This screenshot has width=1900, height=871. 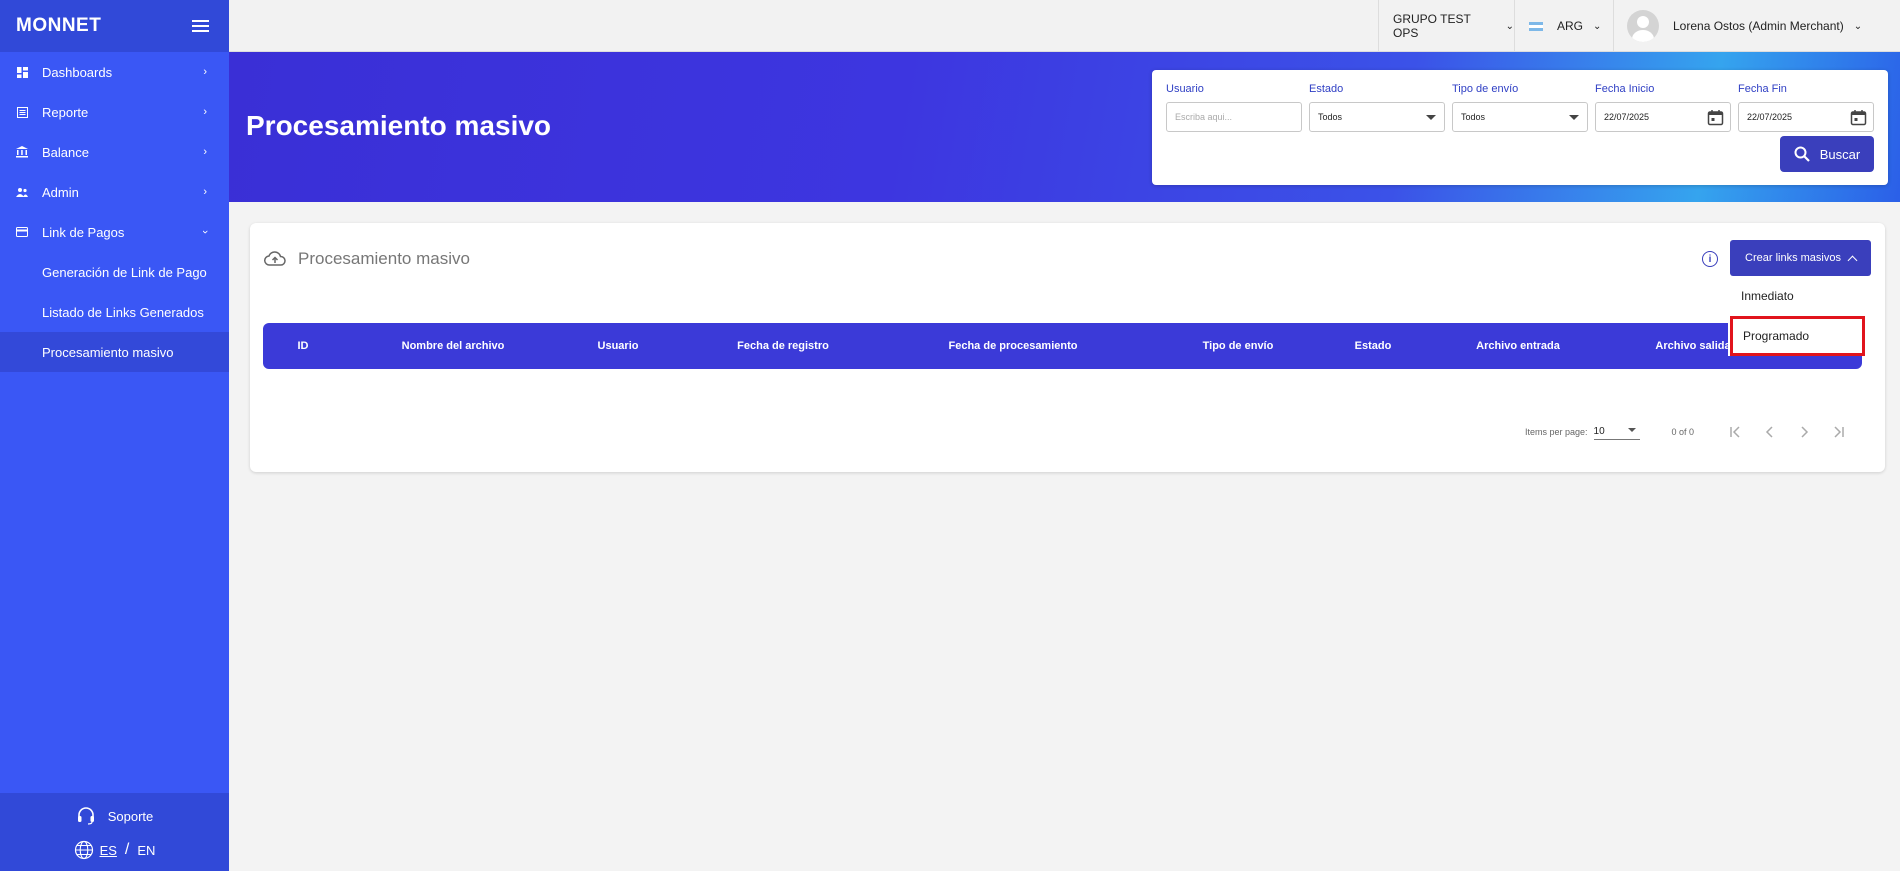 What do you see at coordinates (275, 258) in the screenshot?
I see `cloud-upload-icon` at bounding box center [275, 258].